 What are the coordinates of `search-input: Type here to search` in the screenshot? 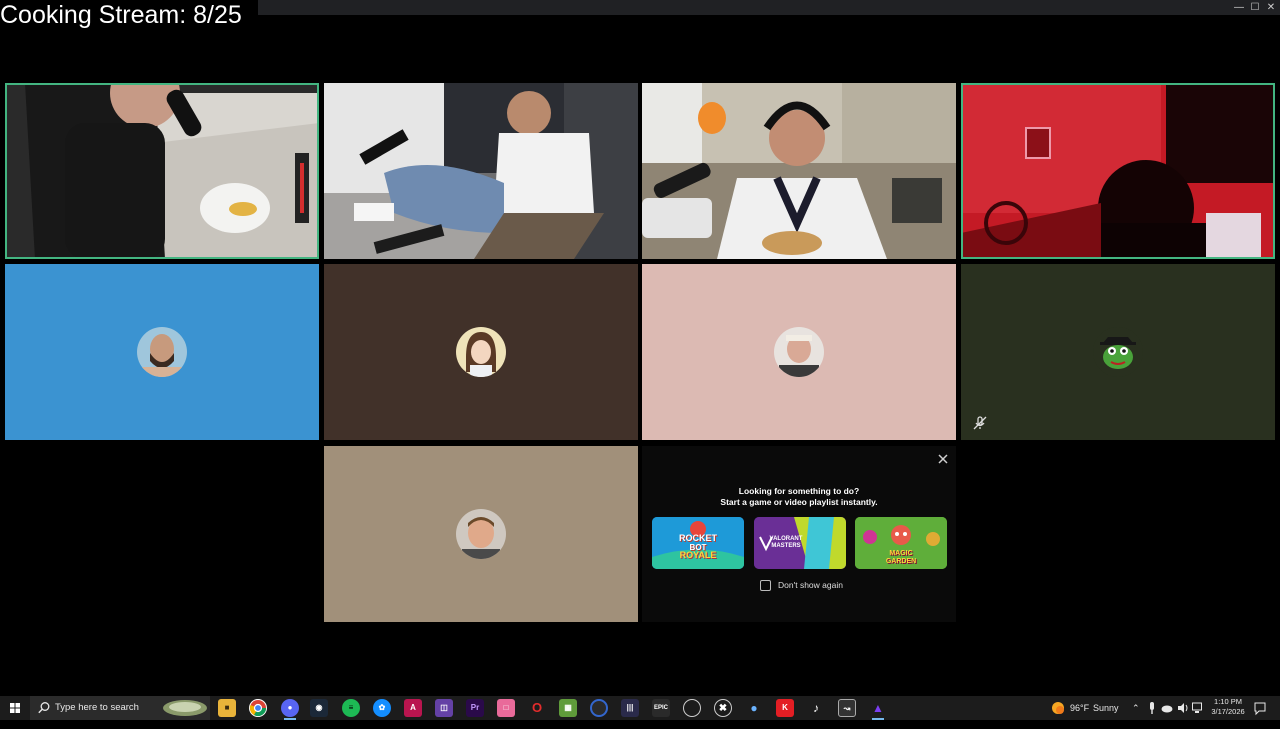 It's located at (120, 708).